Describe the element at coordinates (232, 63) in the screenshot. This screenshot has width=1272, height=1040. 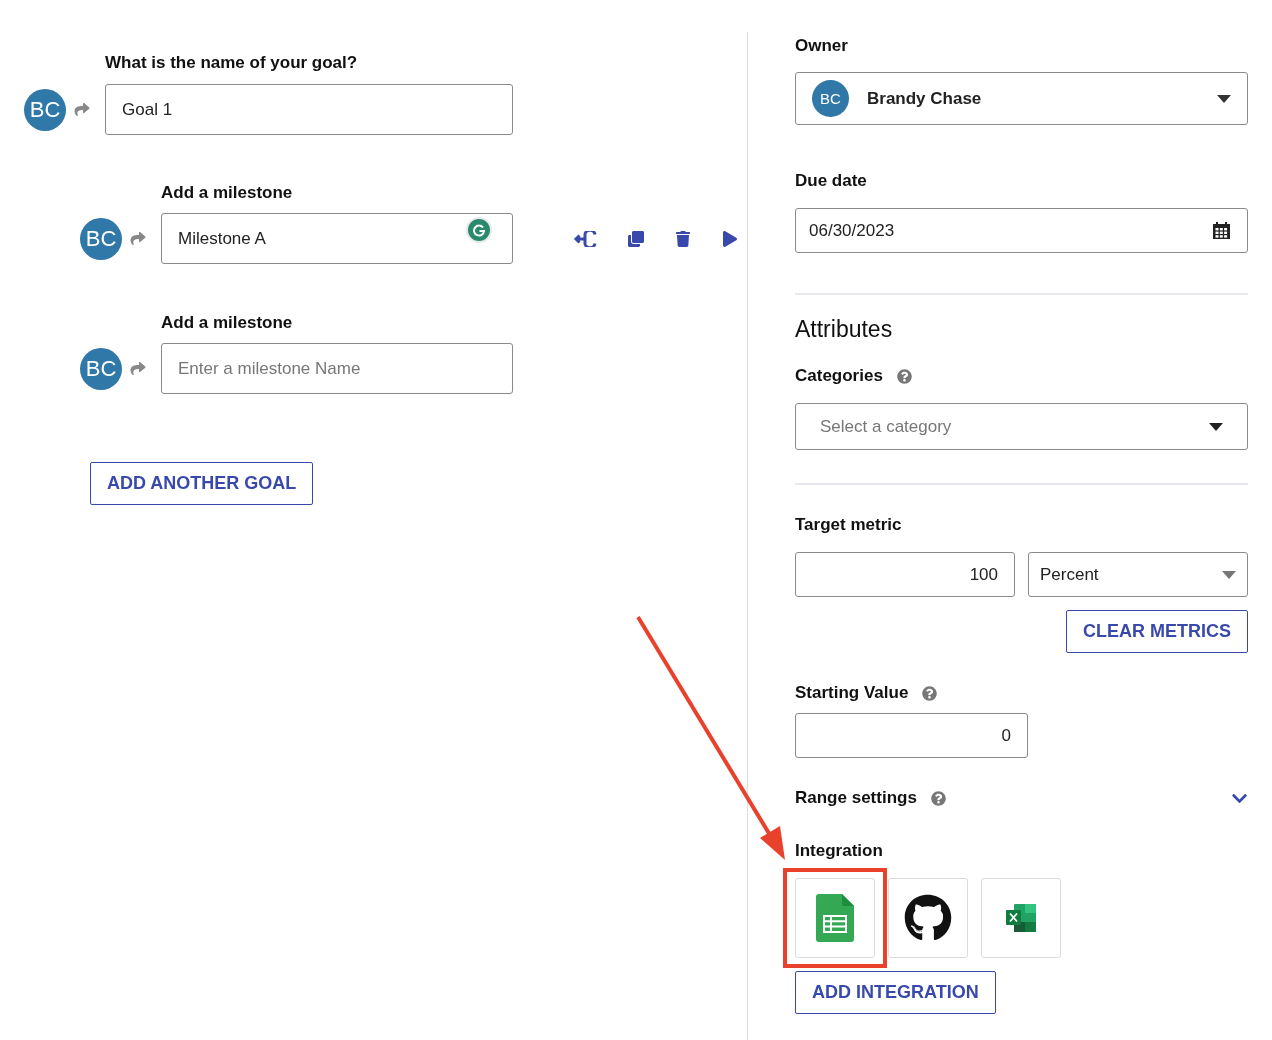
I see `field-label: What is the name of your goal?` at that location.